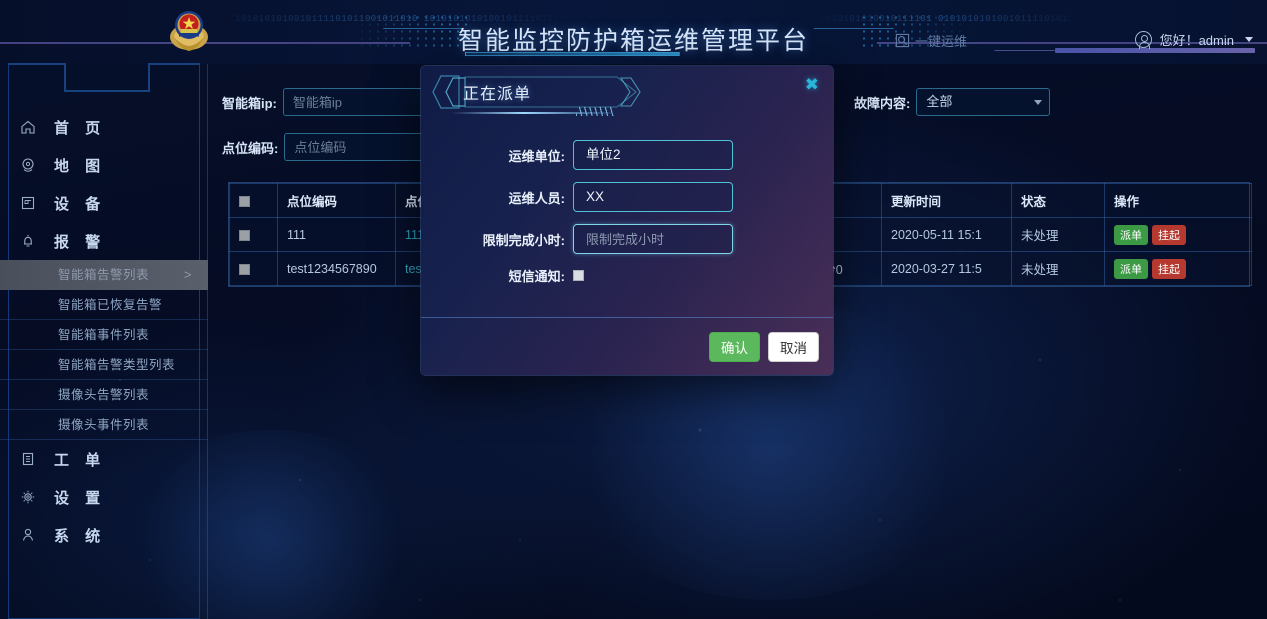 The width and height of the screenshot is (1267, 619). What do you see at coordinates (336, 268) in the screenshot?
I see `cell-point-code: test1234567890` at bounding box center [336, 268].